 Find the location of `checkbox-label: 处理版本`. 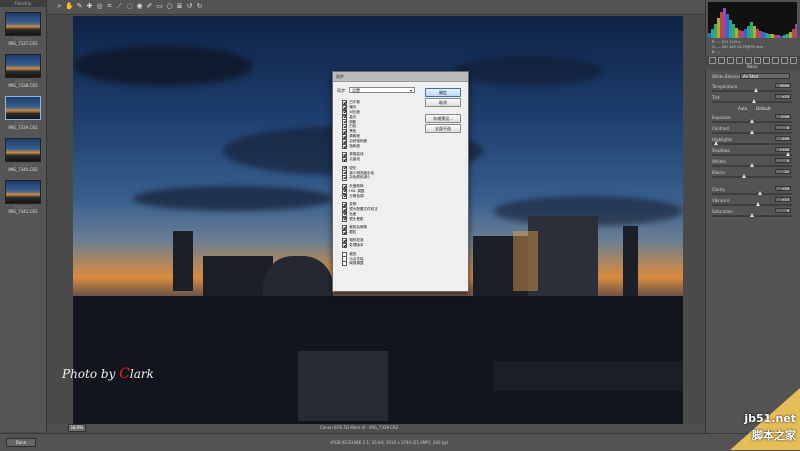

checkbox-label: 处理版本 is located at coordinates (356, 245).